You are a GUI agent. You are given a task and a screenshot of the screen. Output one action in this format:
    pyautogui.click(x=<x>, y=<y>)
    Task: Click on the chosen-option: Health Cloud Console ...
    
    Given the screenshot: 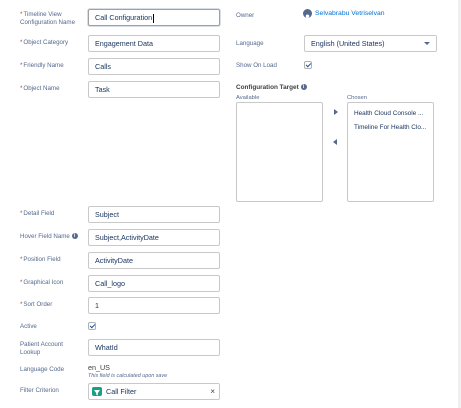 What is the action you would take?
    pyautogui.click(x=390, y=114)
    